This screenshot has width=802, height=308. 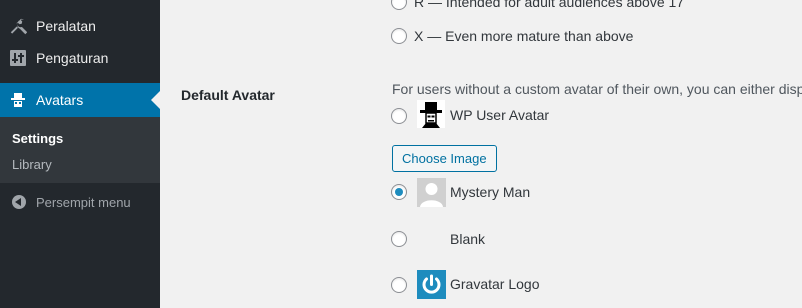 I want to click on blank-label: Blank, so click(x=468, y=239).